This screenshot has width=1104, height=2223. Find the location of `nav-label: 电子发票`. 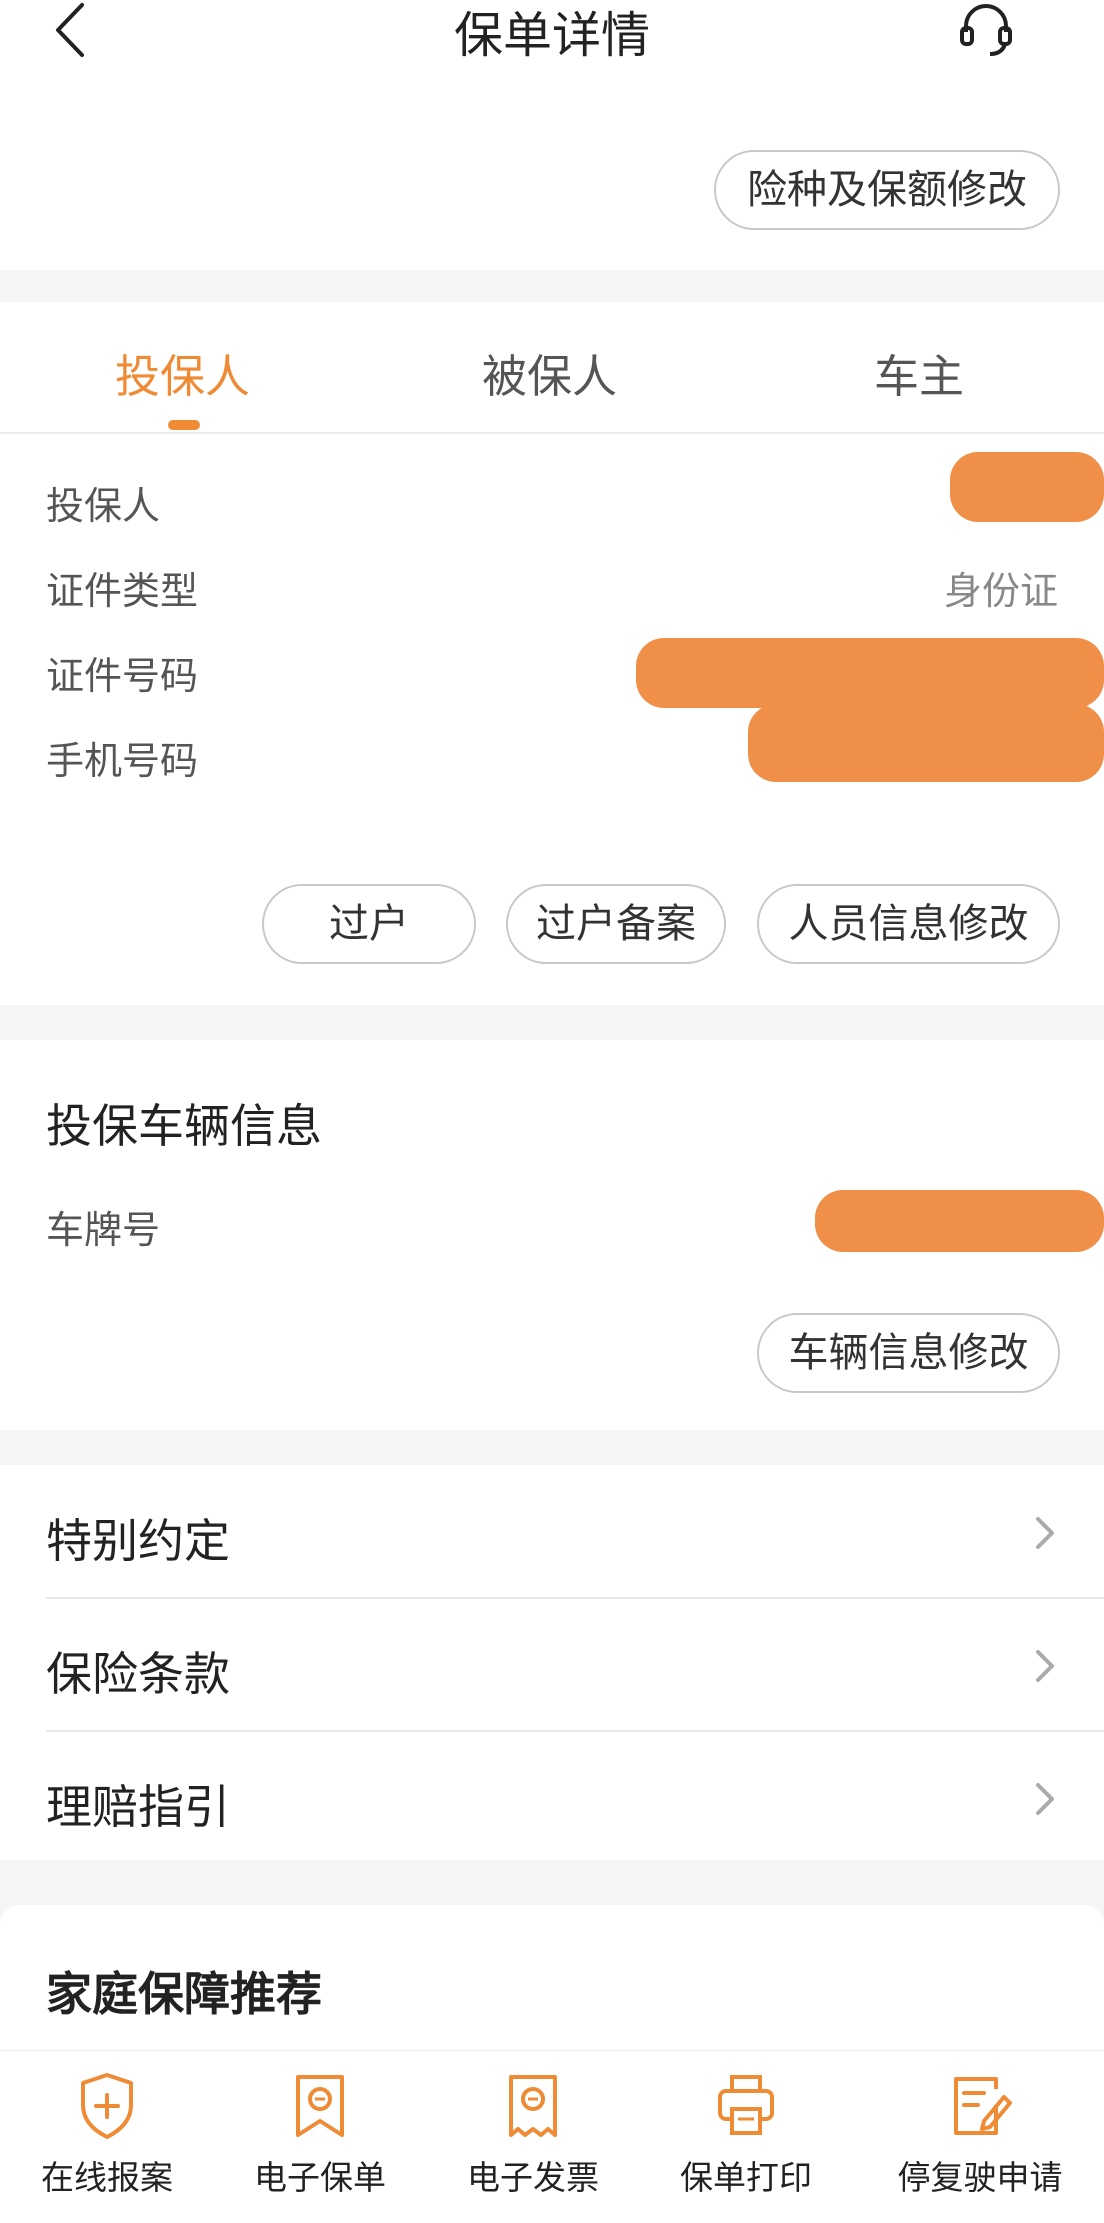

nav-label: 电子发票 is located at coordinates (533, 2177).